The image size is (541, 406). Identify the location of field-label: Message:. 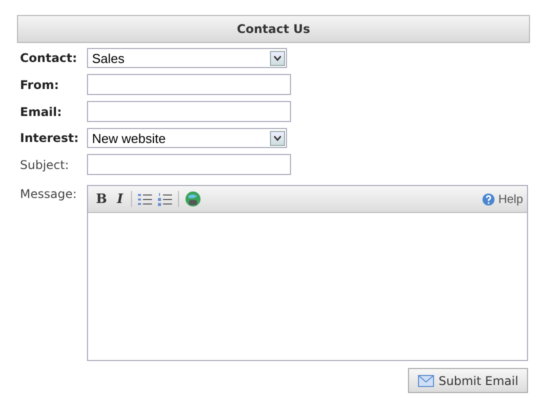
(49, 194).